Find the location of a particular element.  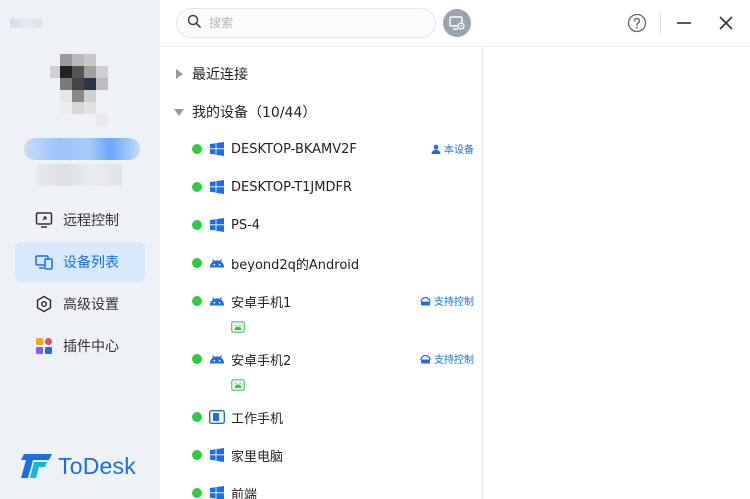

chevron-down-icon is located at coordinates (179, 112).